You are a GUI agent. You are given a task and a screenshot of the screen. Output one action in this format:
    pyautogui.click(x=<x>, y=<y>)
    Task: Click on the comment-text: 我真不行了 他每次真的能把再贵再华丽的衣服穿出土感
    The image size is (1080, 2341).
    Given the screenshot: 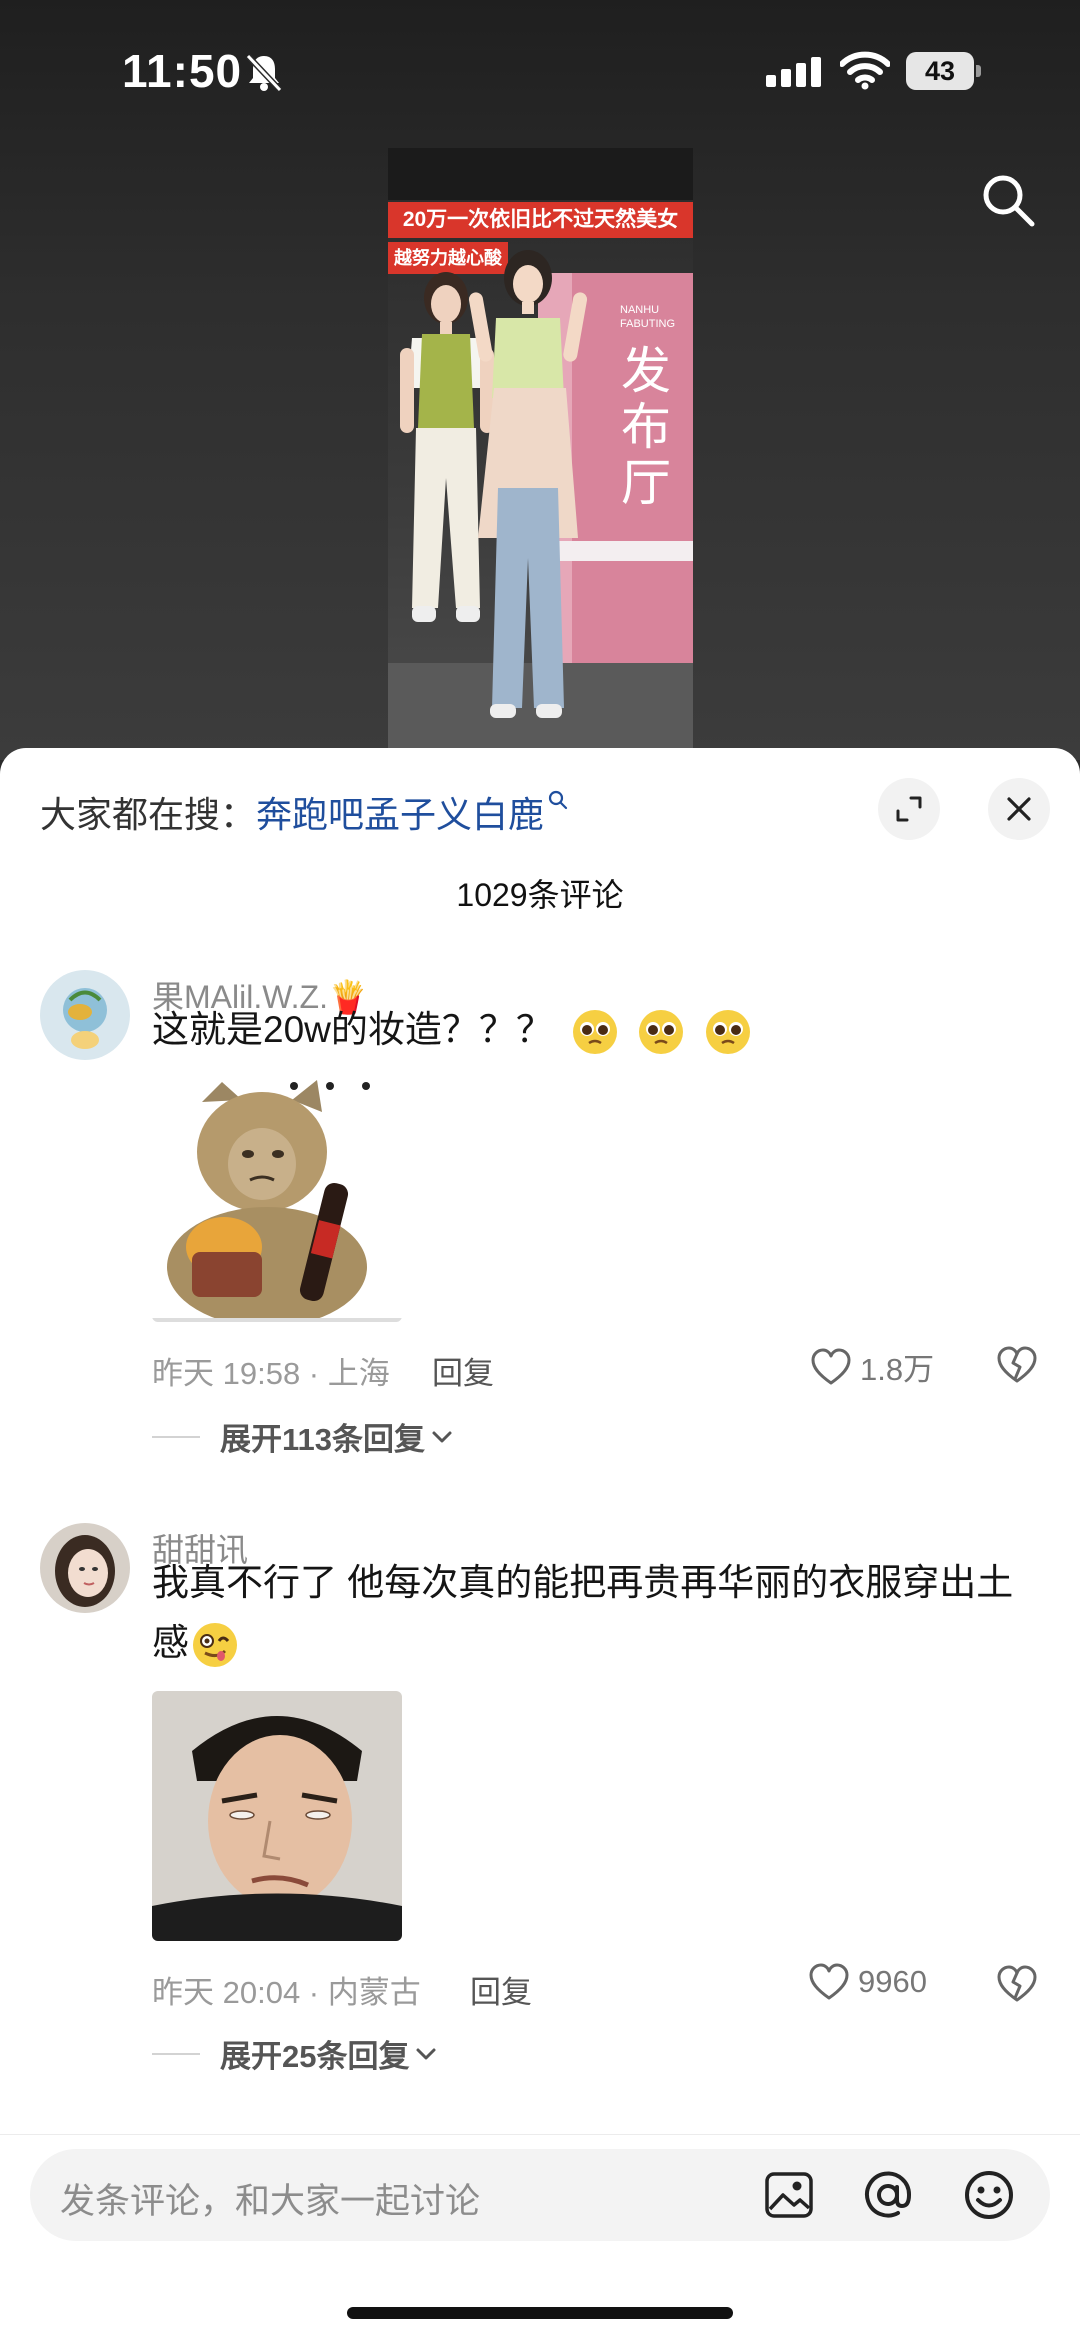 What is the action you would take?
    pyautogui.click(x=592, y=1613)
    